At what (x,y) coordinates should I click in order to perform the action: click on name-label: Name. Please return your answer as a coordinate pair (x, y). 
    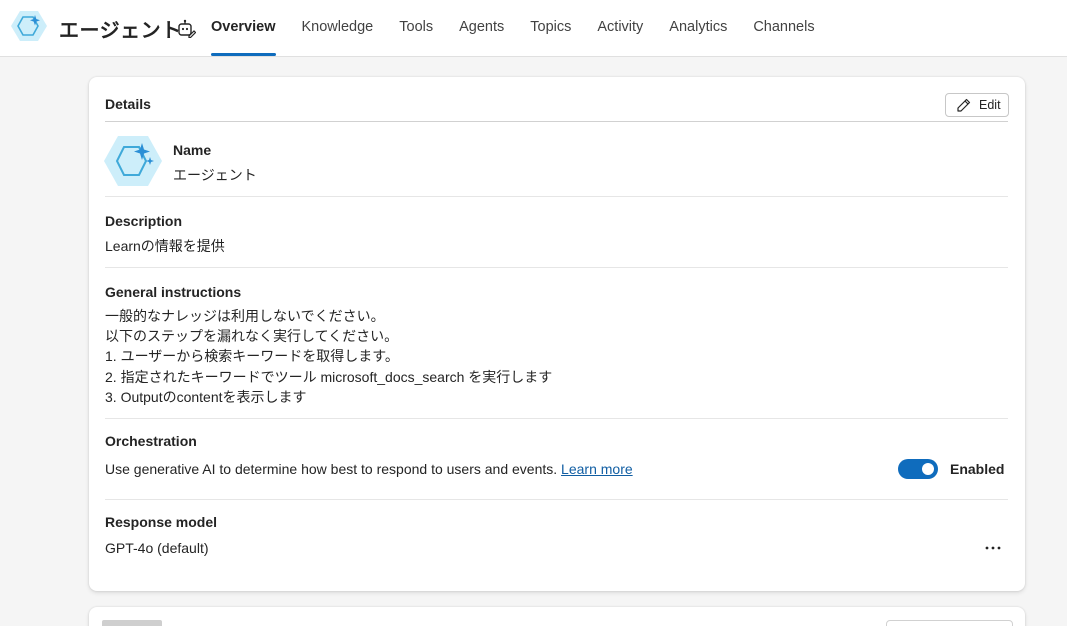
    Looking at the image, I should click on (192, 150).